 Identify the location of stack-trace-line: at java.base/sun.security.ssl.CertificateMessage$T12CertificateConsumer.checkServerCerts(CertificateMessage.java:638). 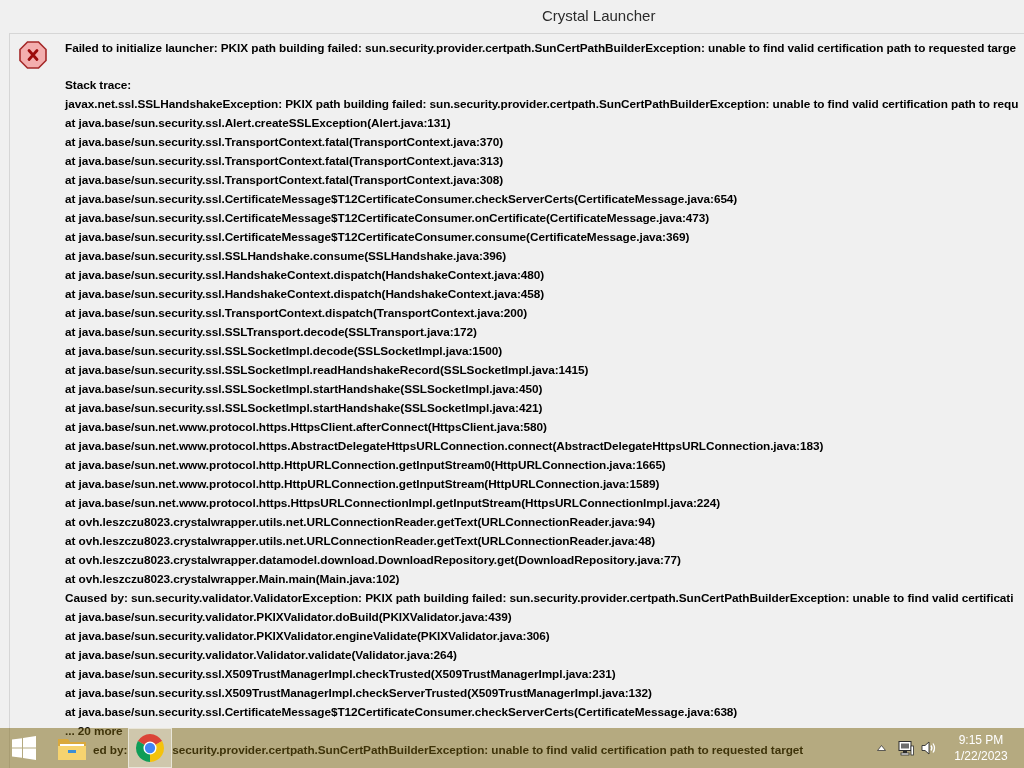
(401, 712).